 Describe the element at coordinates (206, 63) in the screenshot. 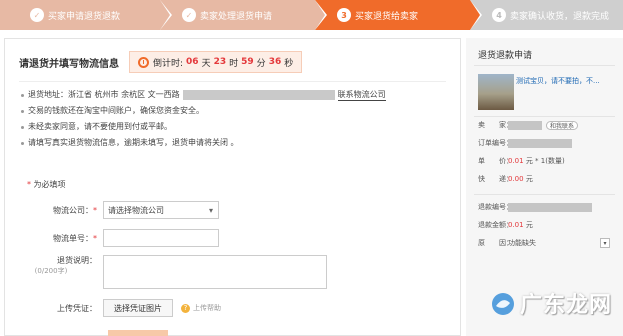

I see `countdown-days-unit: 天` at that location.